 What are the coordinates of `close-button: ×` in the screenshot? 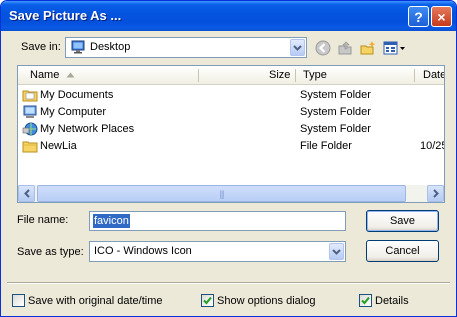 It's located at (441, 16).